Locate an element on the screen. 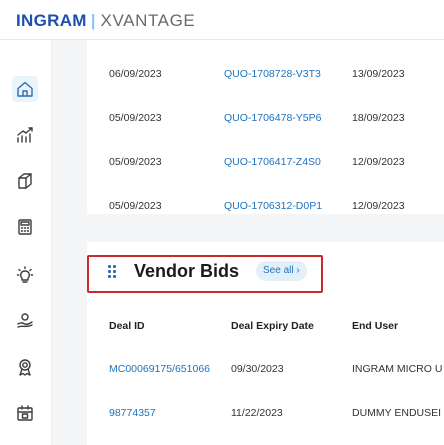  sidebar-item-orders is located at coordinates (25, 181).